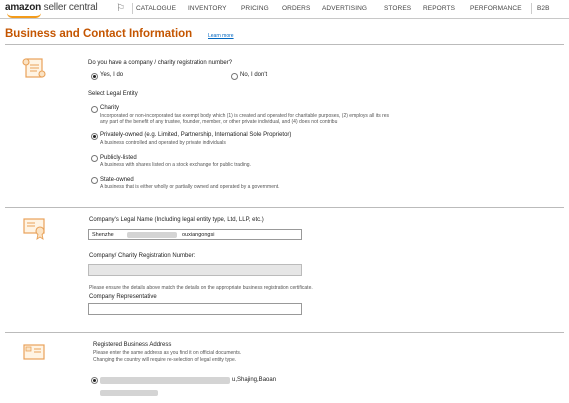  I want to click on nav-reports: REPORTS, so click(439, 8).